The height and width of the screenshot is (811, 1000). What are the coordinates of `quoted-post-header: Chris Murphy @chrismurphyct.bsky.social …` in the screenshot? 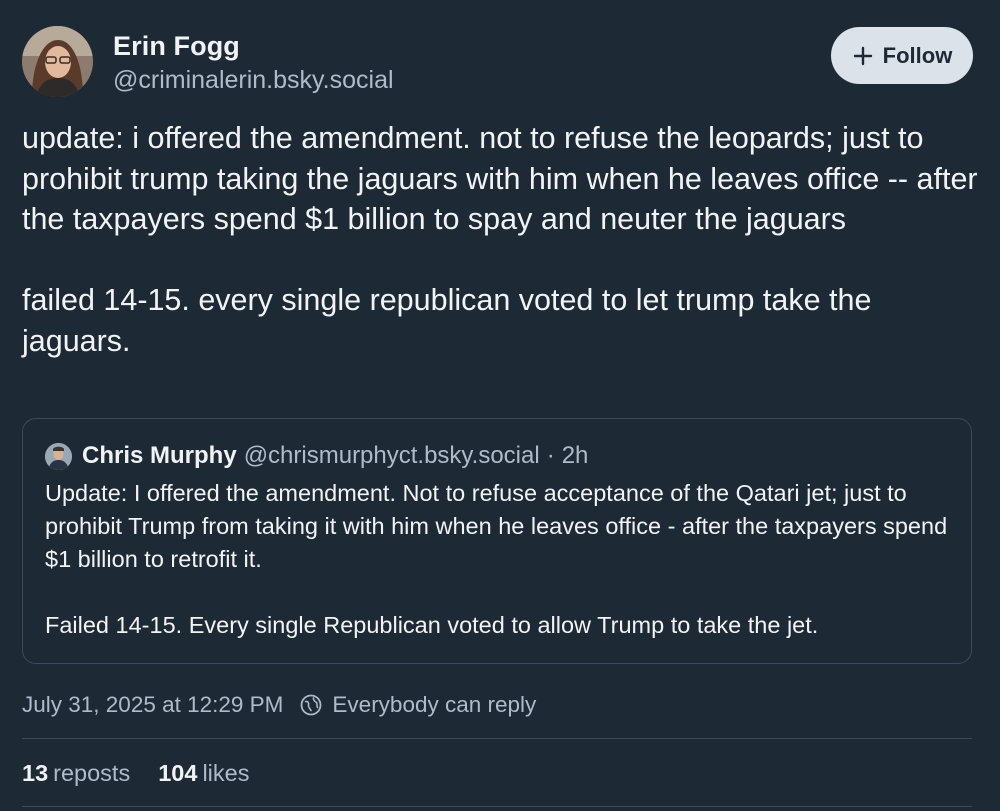 It's located at (316, 456).